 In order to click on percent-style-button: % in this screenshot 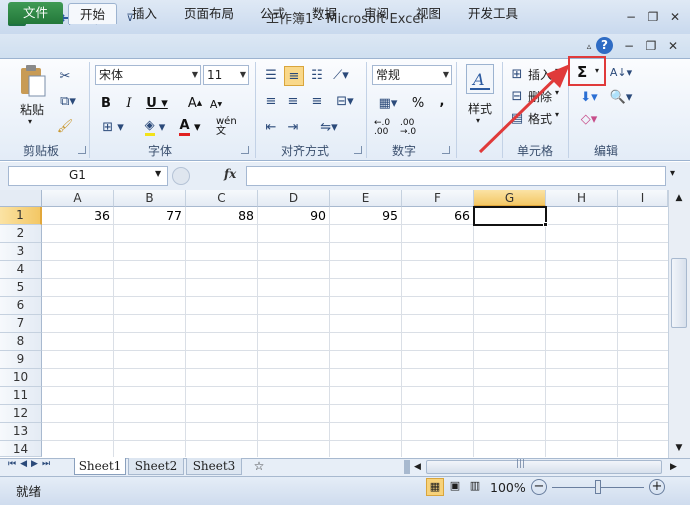, I will do `click(418, 103)`.